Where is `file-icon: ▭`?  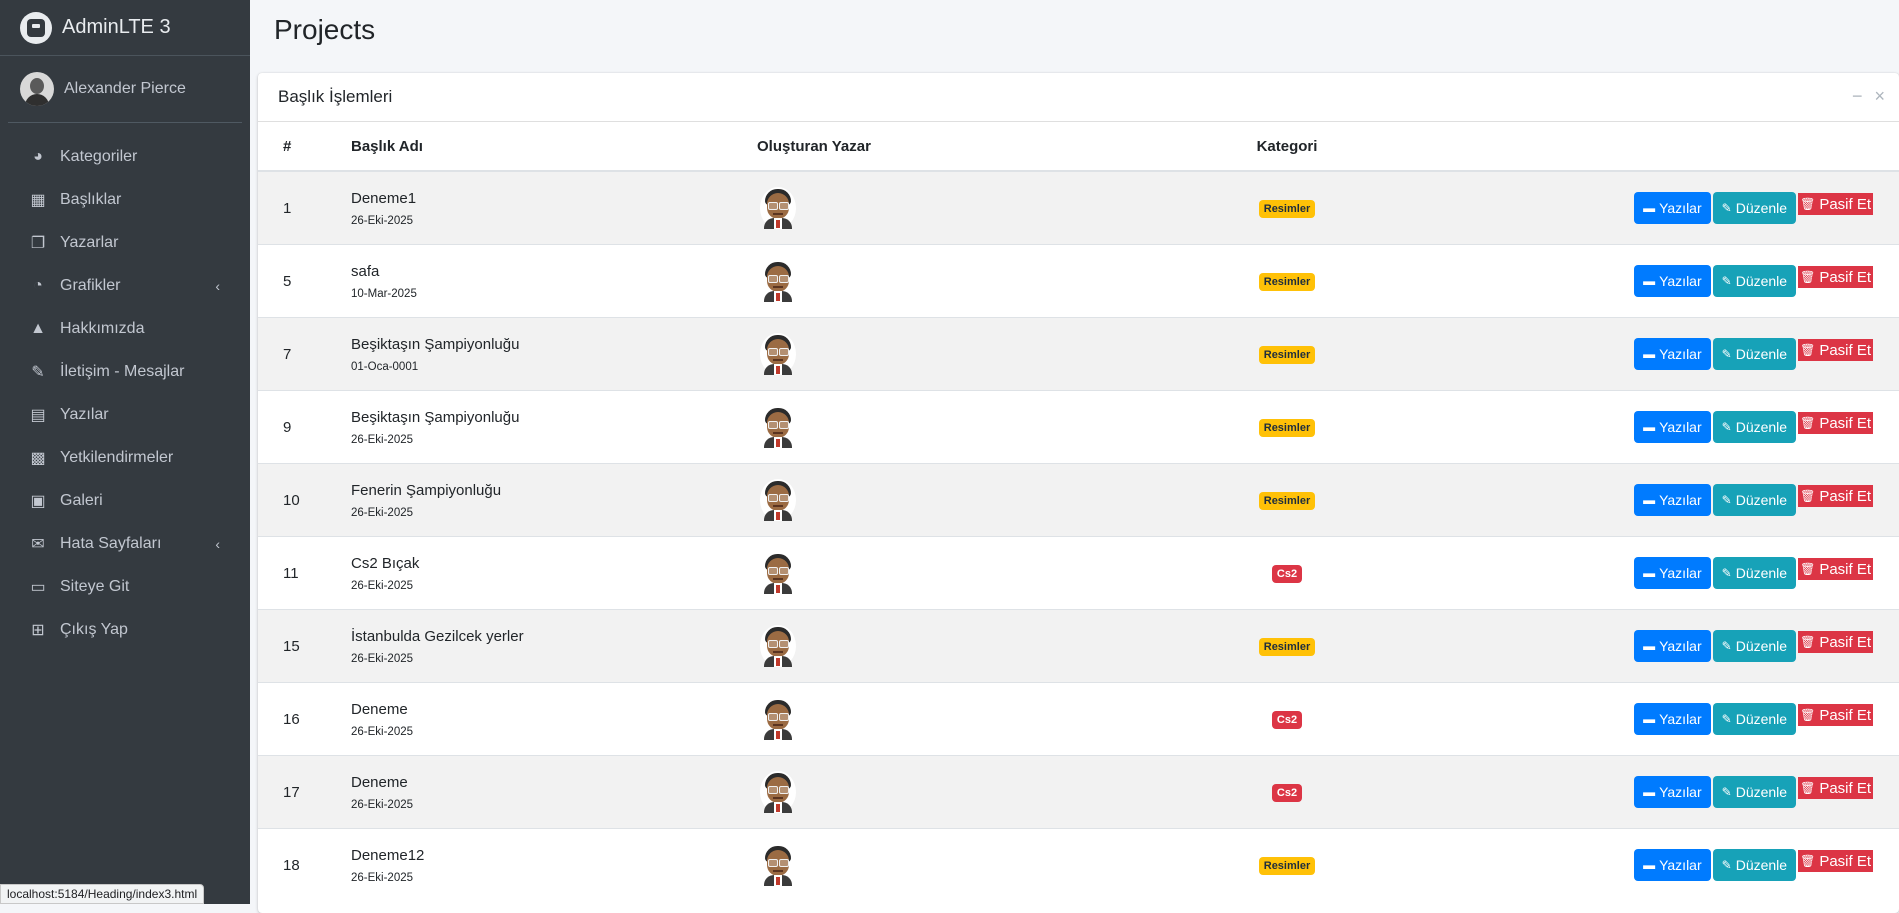
file-icon: ▭ is located at coordinates (38, 587).